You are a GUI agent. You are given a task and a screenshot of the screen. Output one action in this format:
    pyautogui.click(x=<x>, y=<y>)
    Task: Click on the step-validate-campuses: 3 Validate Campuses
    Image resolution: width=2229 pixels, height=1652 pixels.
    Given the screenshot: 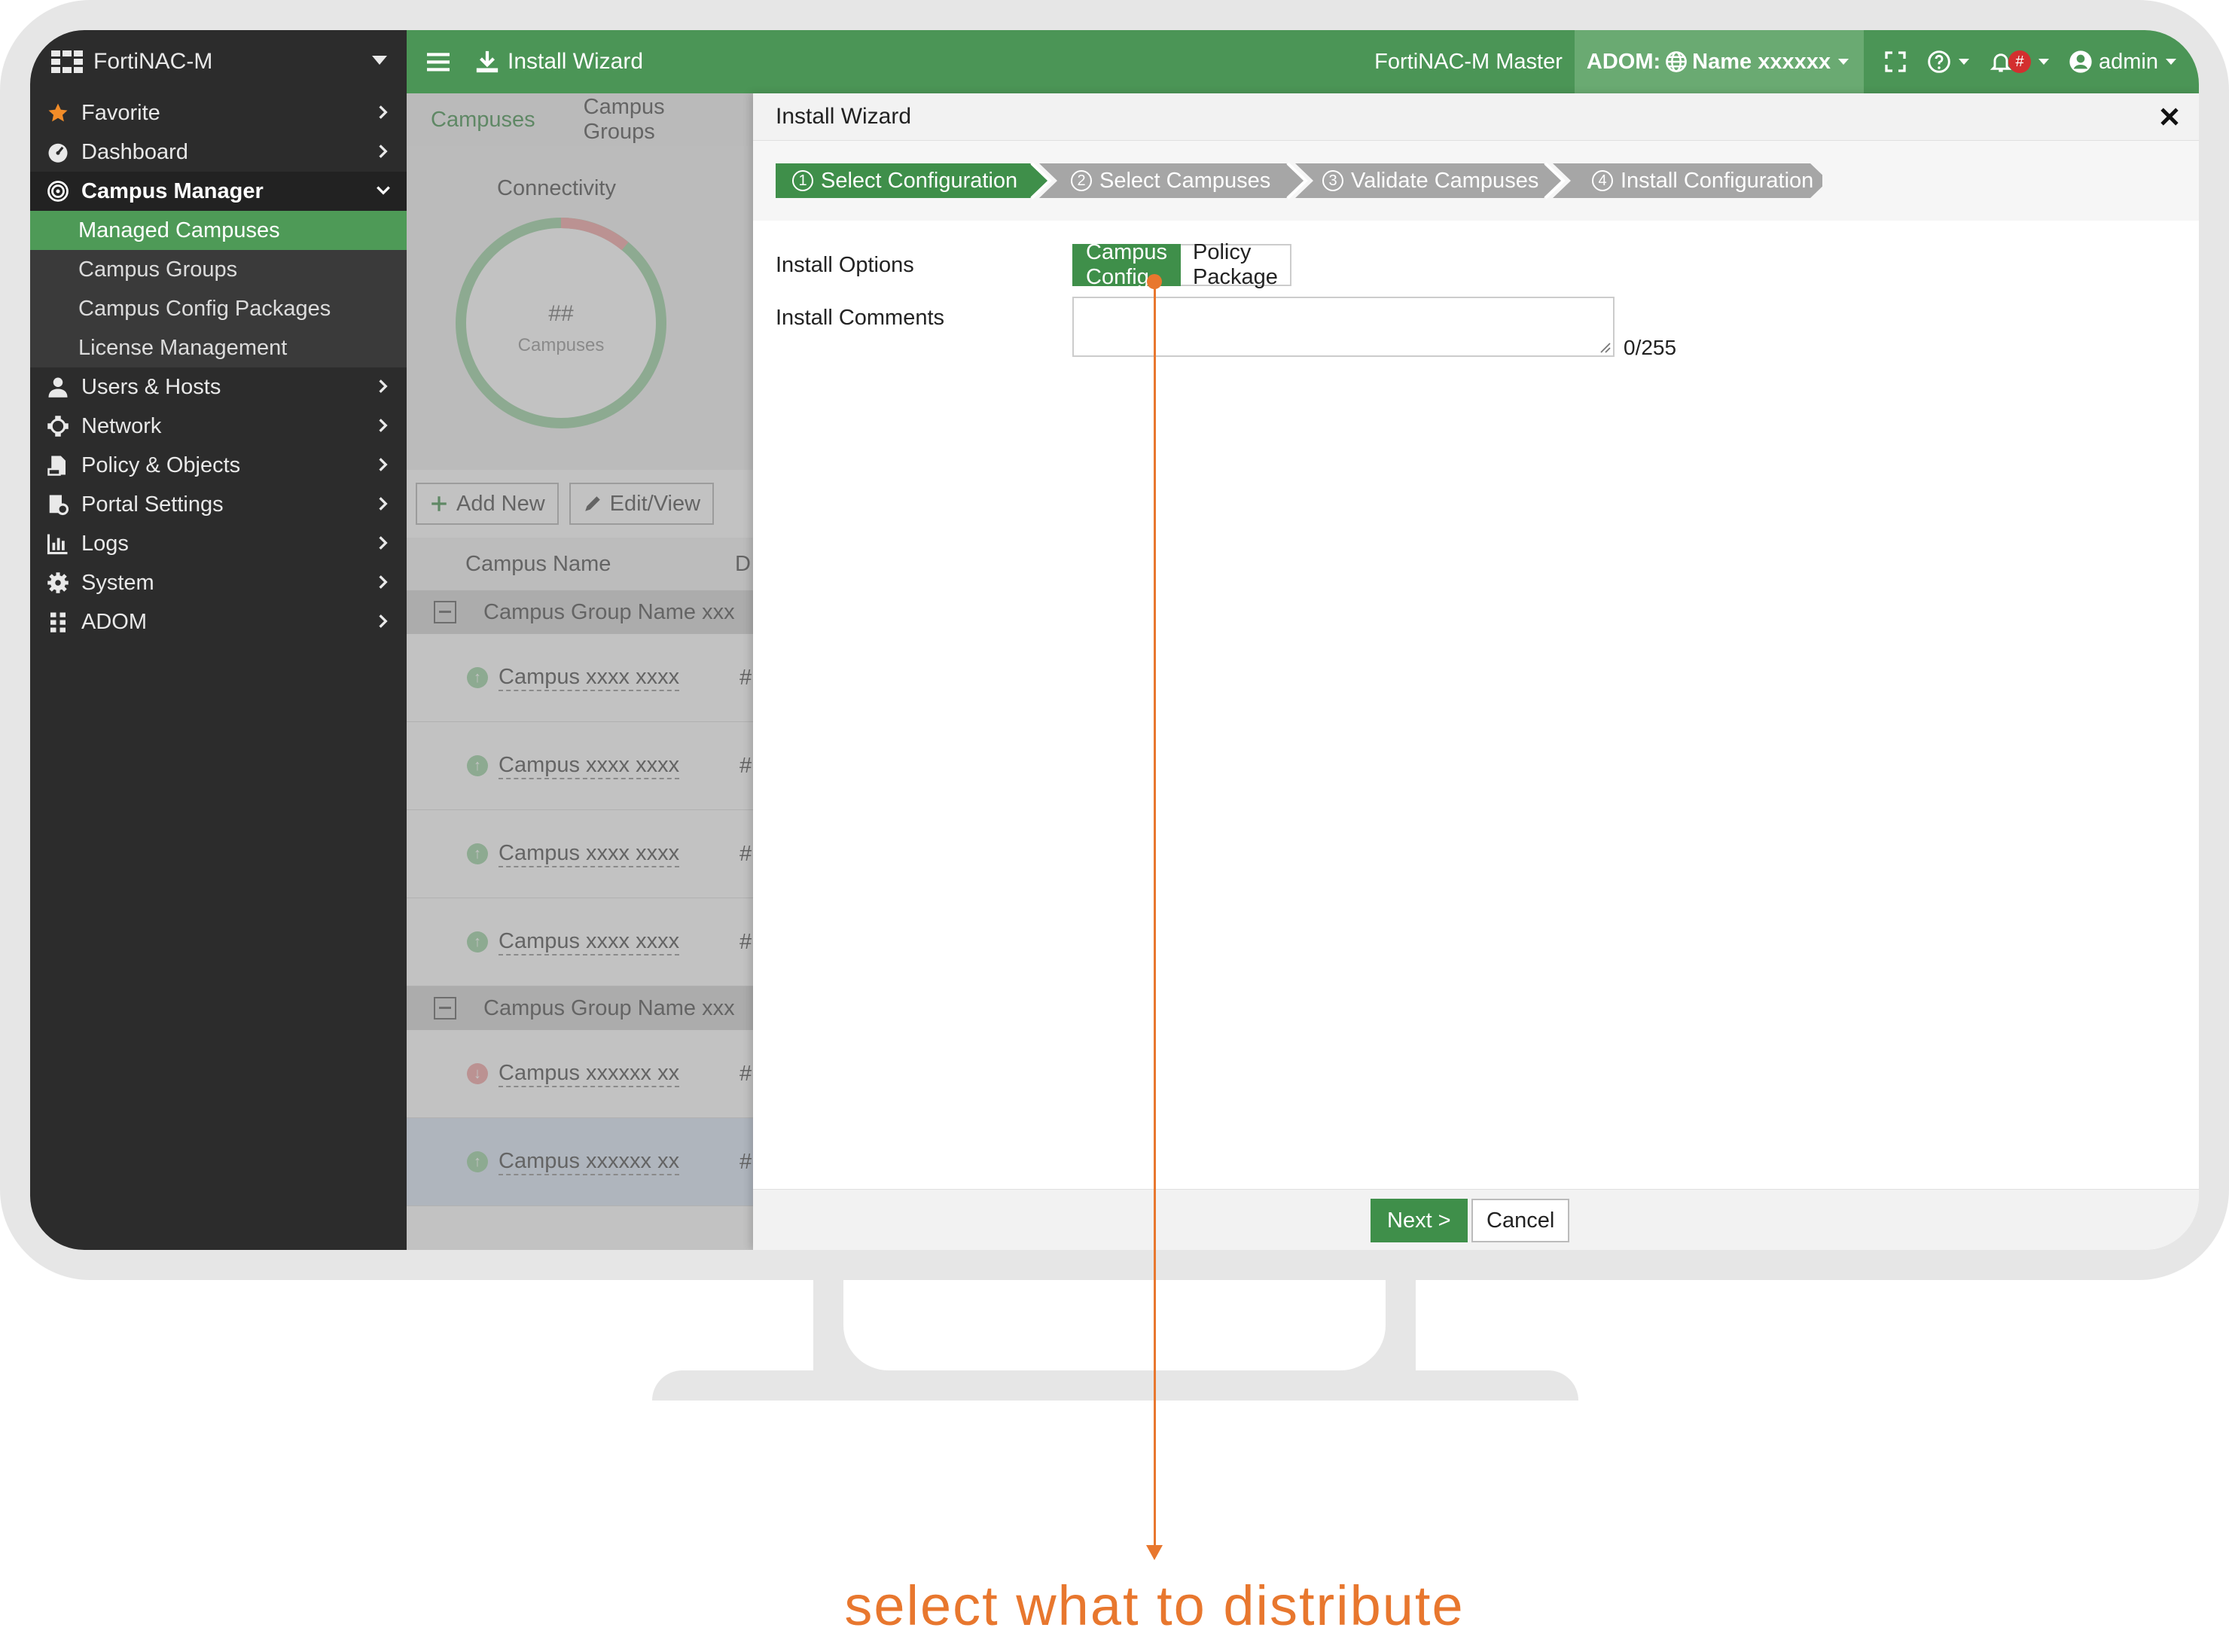 What is the action you would take?
    pyautogui.click(x=1425, y=180)
    